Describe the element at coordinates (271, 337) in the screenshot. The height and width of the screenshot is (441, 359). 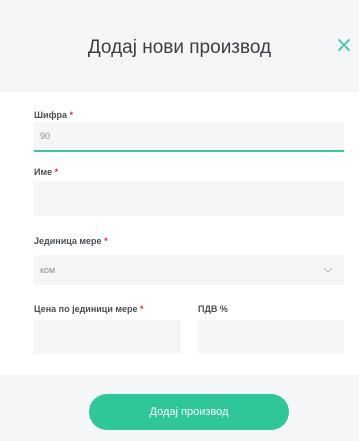
I see `vat-input` at that location.